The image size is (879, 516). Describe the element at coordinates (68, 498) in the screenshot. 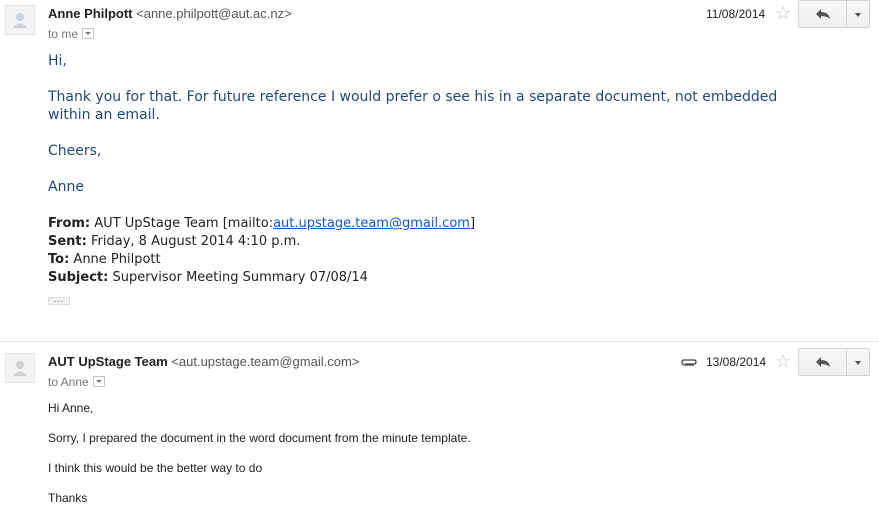

I see `body-line: Thanks` at that location.